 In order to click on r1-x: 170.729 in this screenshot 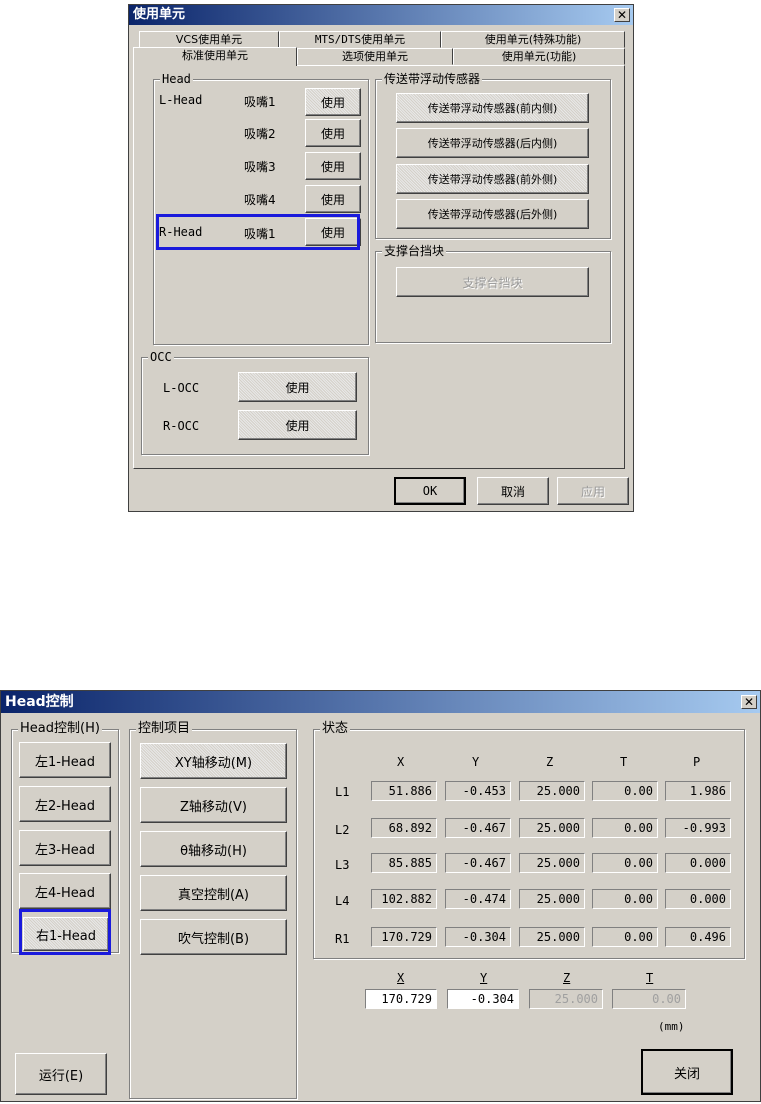, I will do `click(404, 937)`.